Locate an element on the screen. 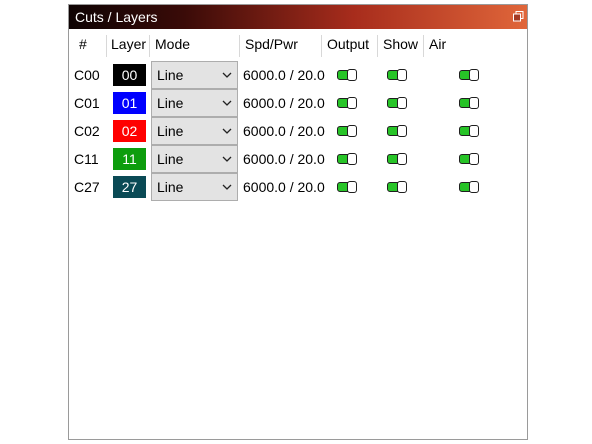 The width and height of the screenshot is (592, 444). column-header-spd-pwr: Spd/Pwr is located at coordinates (271, 44).